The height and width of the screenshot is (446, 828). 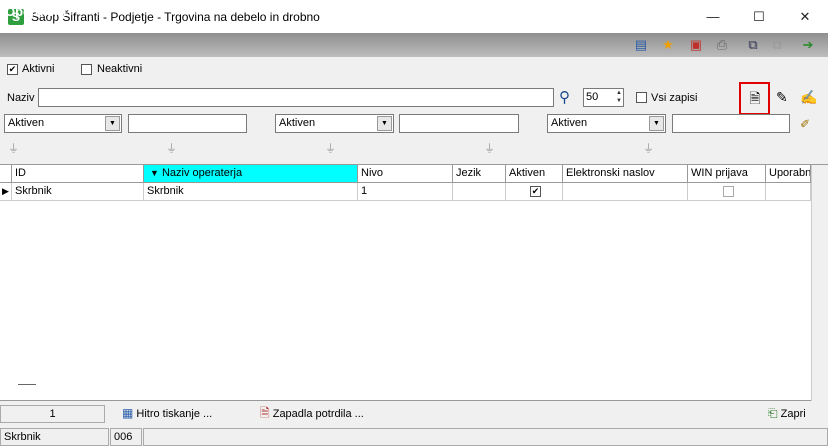 I want to click on all-records-label: Vsi zapisi, so click(x=674, y=98).